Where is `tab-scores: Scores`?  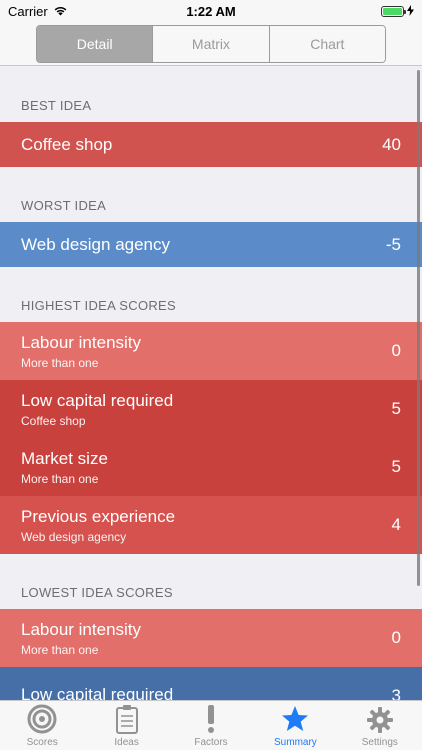 tab-scores: Scores is located at coordinates (42, 725).